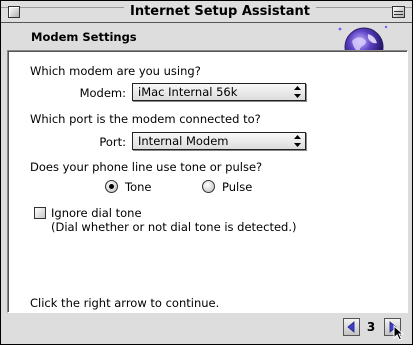  I want to click on close-box-icon, so click(14, 12).